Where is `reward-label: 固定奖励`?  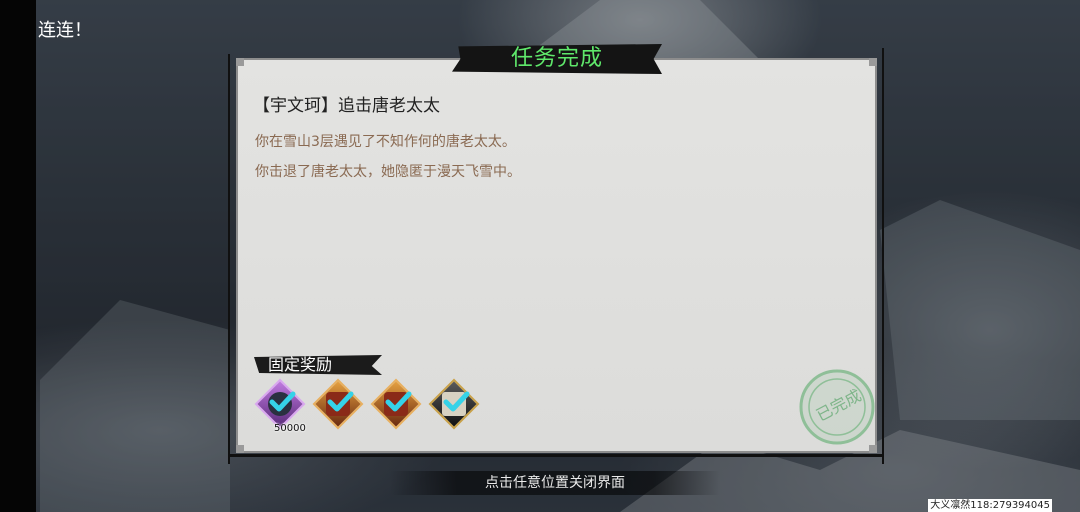 reward-label: 固定奖励 is located at coordinates (300, 364).